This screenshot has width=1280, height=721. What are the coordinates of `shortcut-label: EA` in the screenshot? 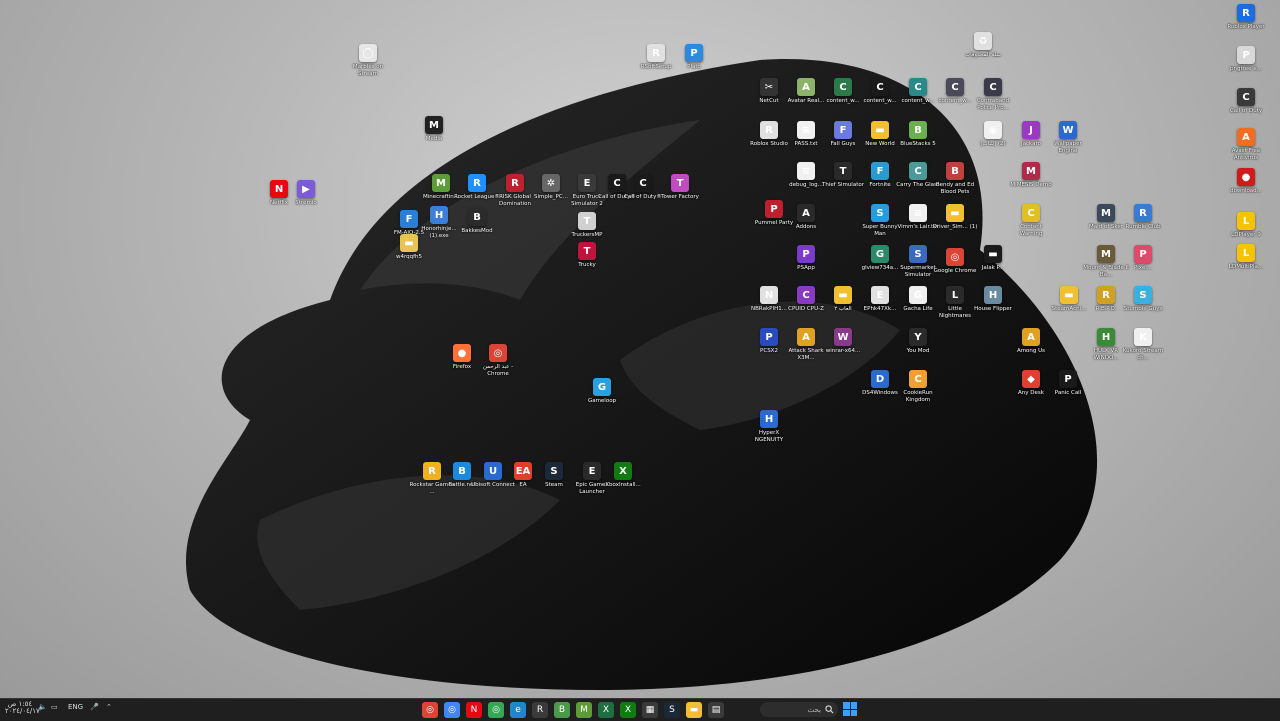 It's located at (523, 485).